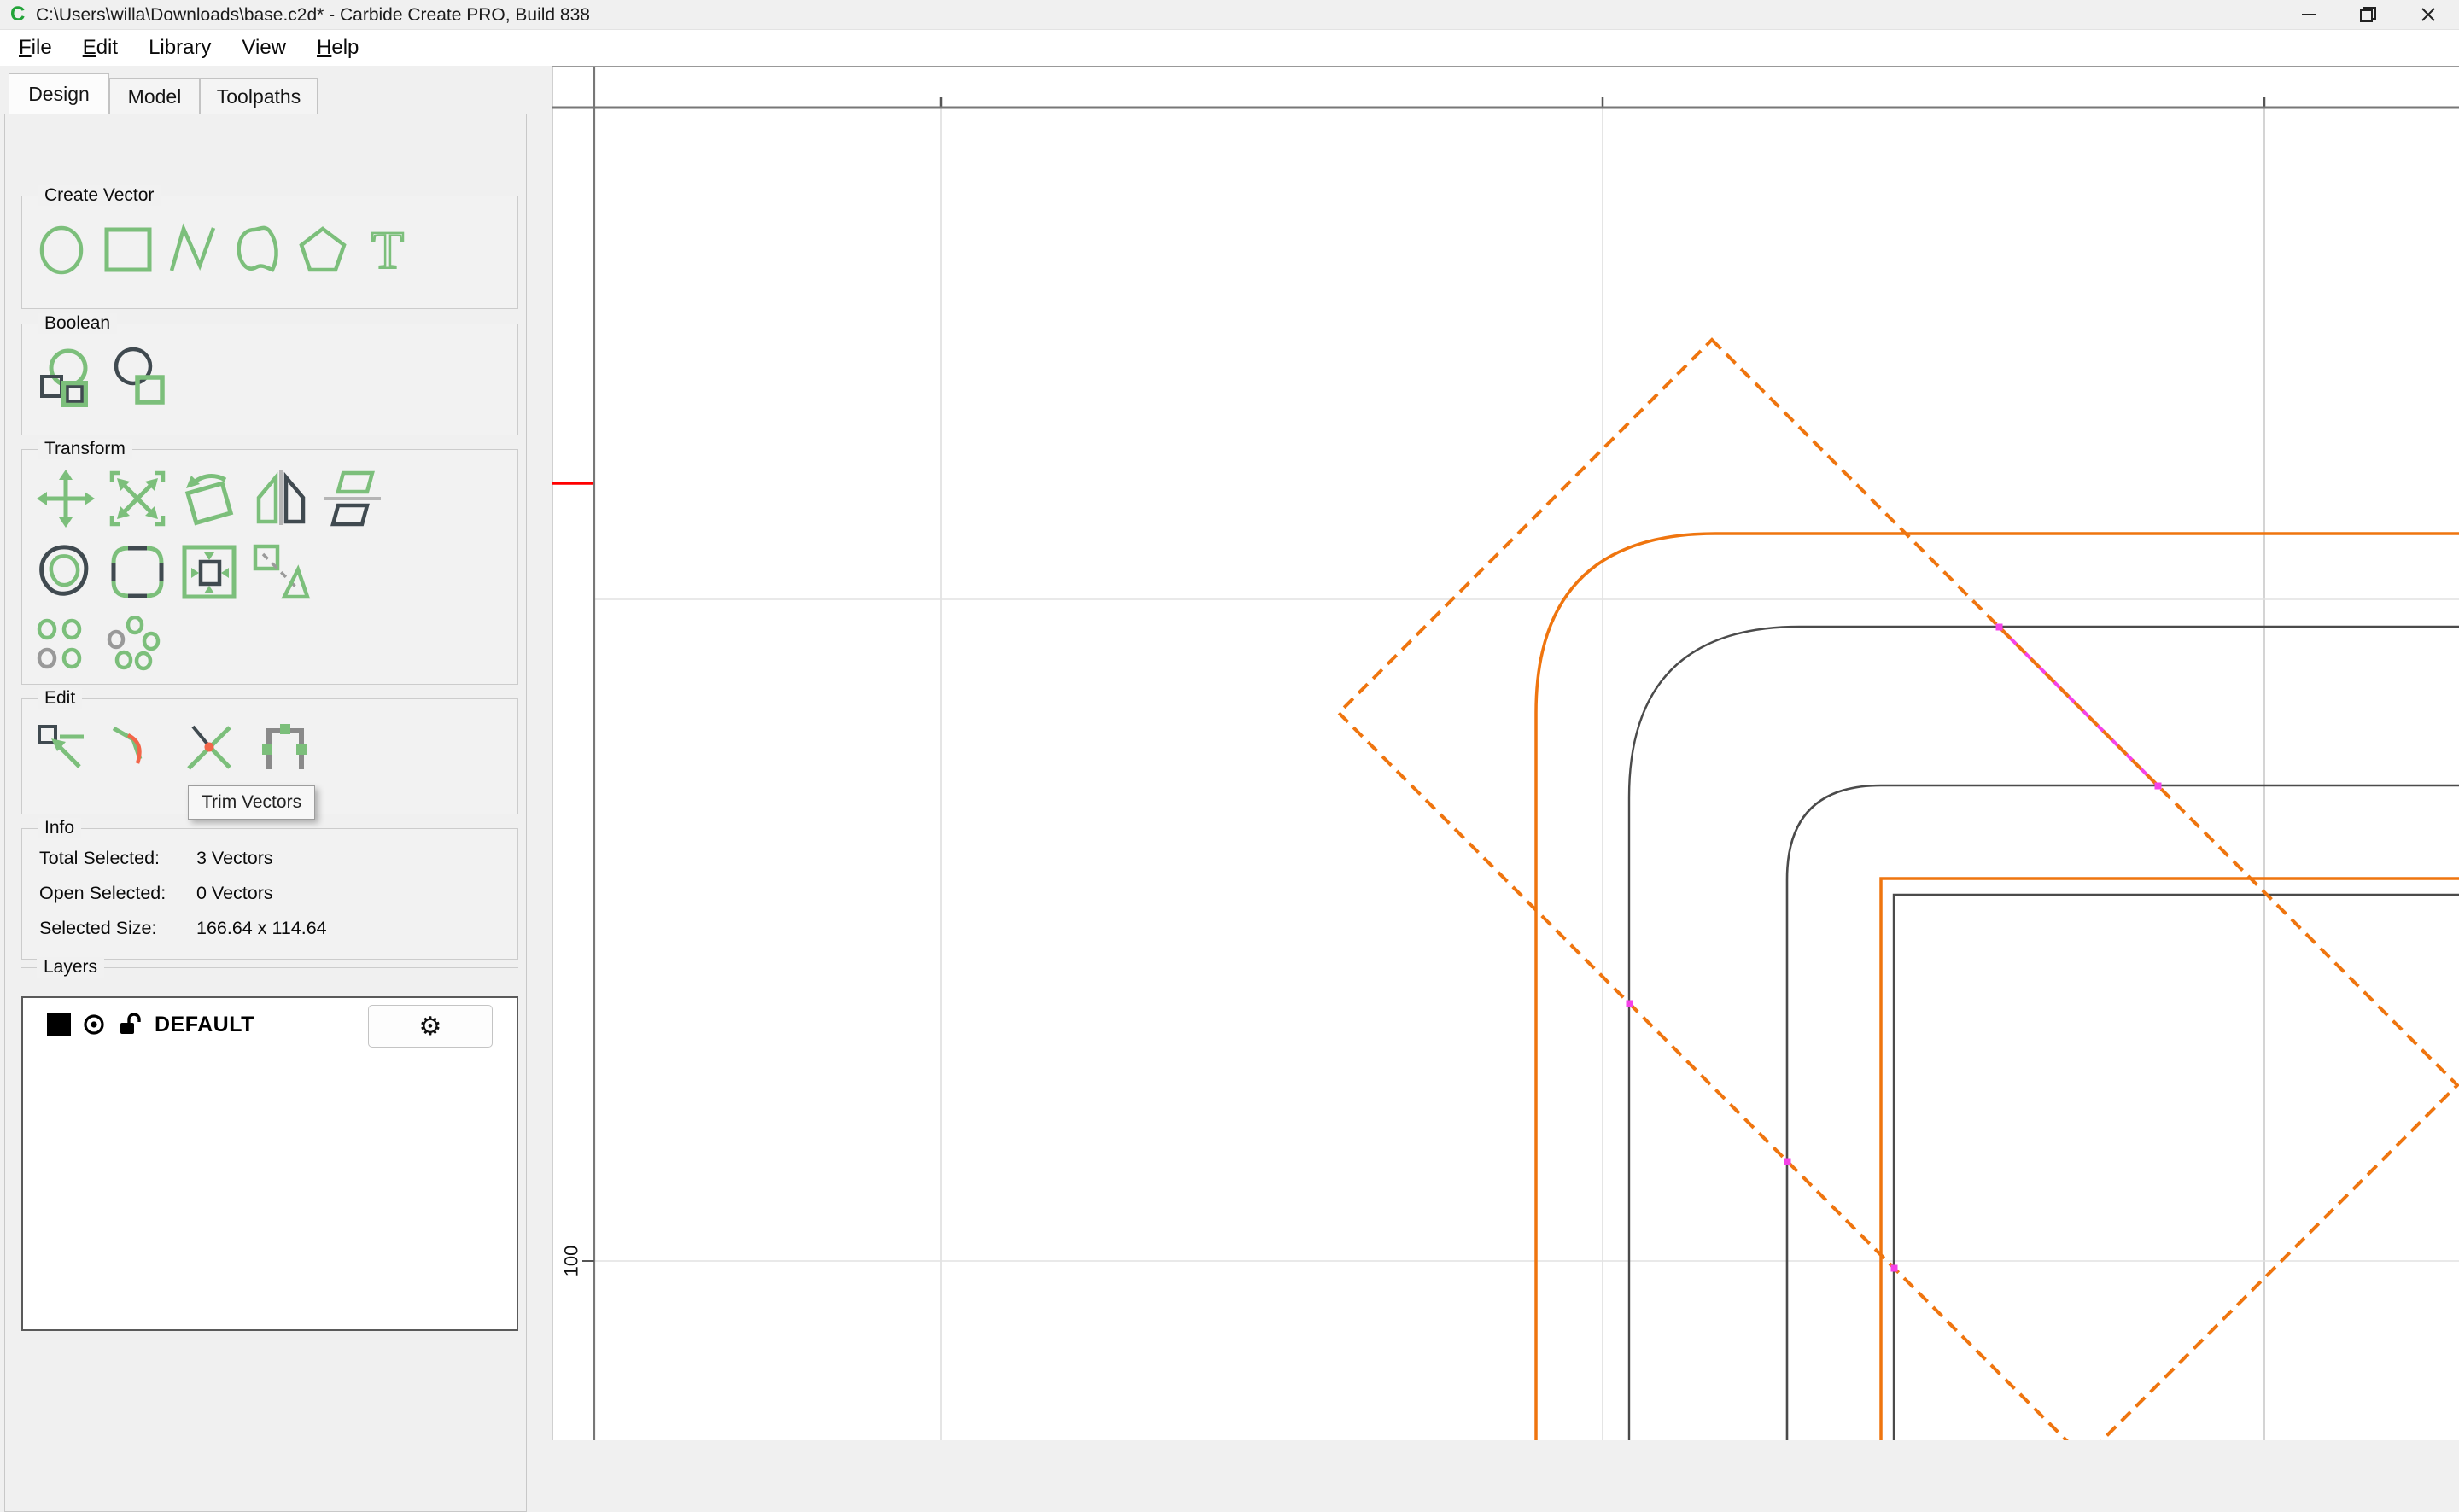  I want to click on offset-icon, so click(64, 570).